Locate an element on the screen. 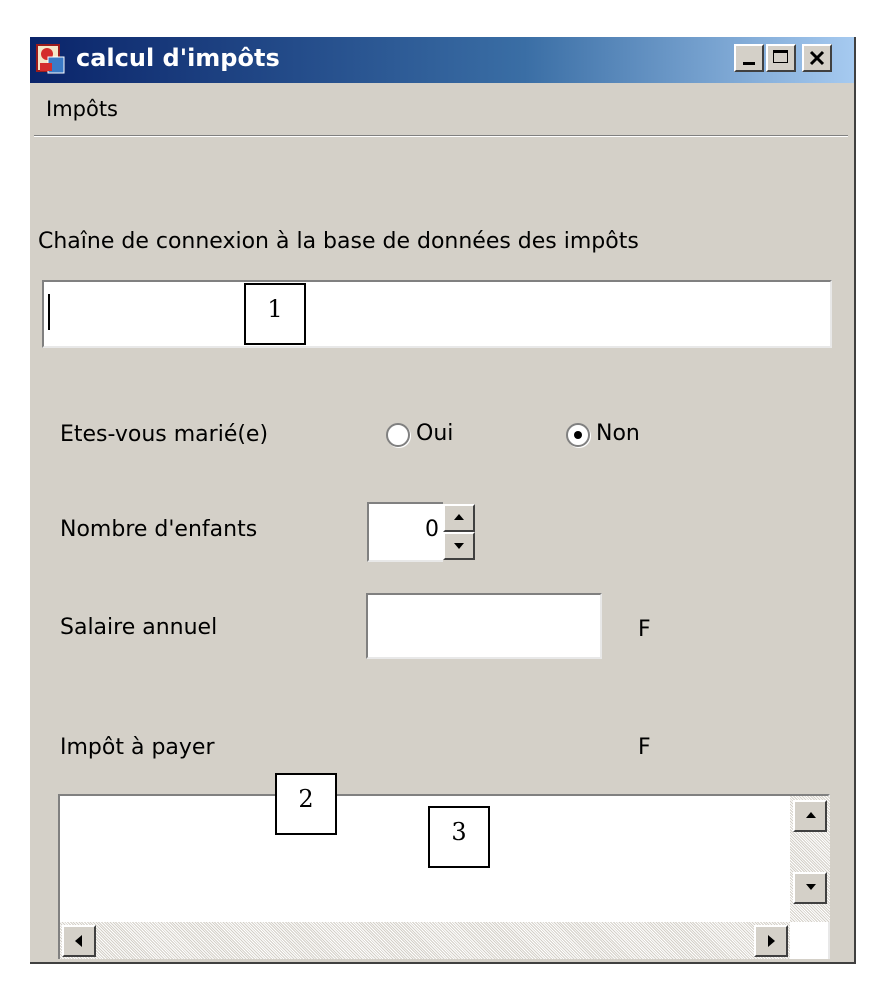  callout-1: 1 is located at coordinates (275, 314).